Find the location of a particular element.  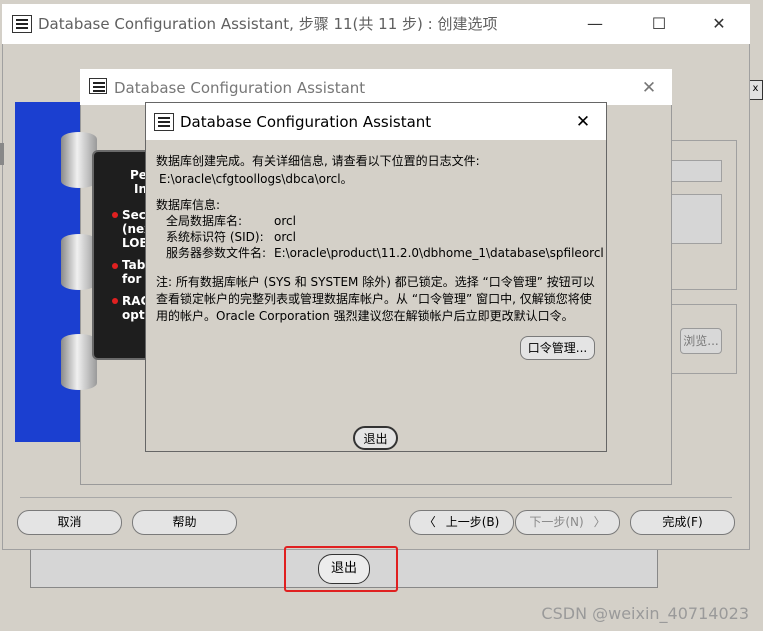

spfile-label: 服务器参数文件名: is located at coordinates (216, 253).